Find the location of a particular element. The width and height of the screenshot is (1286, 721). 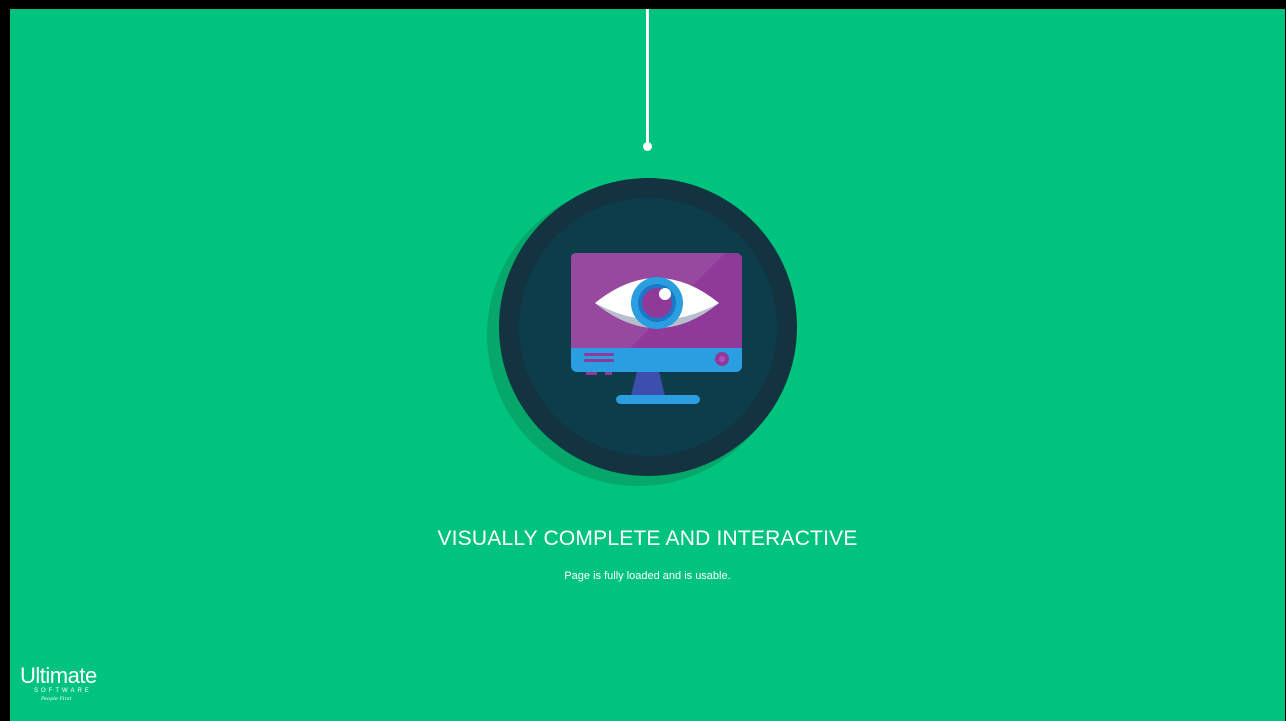

status-title: VISUALLY COMPLETE AND INTERACTIVE is located at coordinates (647, 538).